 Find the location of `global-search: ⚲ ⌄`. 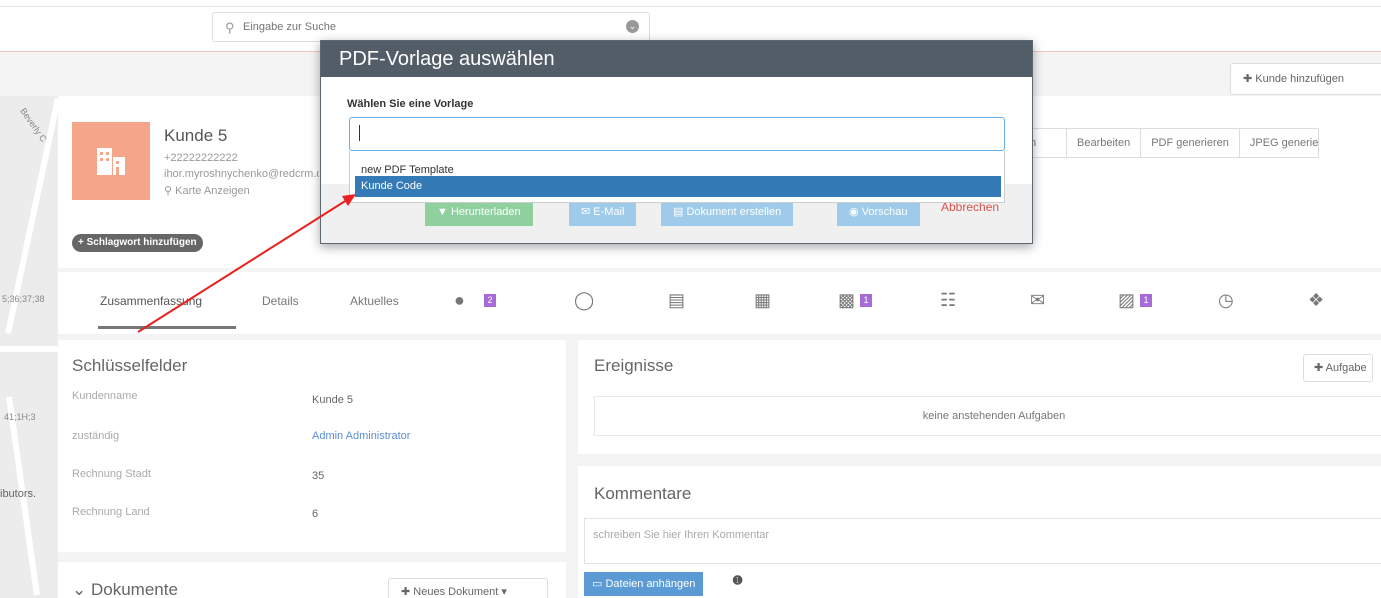

global-search: ⚲ ⌄ is located at coordinates (431, 27).